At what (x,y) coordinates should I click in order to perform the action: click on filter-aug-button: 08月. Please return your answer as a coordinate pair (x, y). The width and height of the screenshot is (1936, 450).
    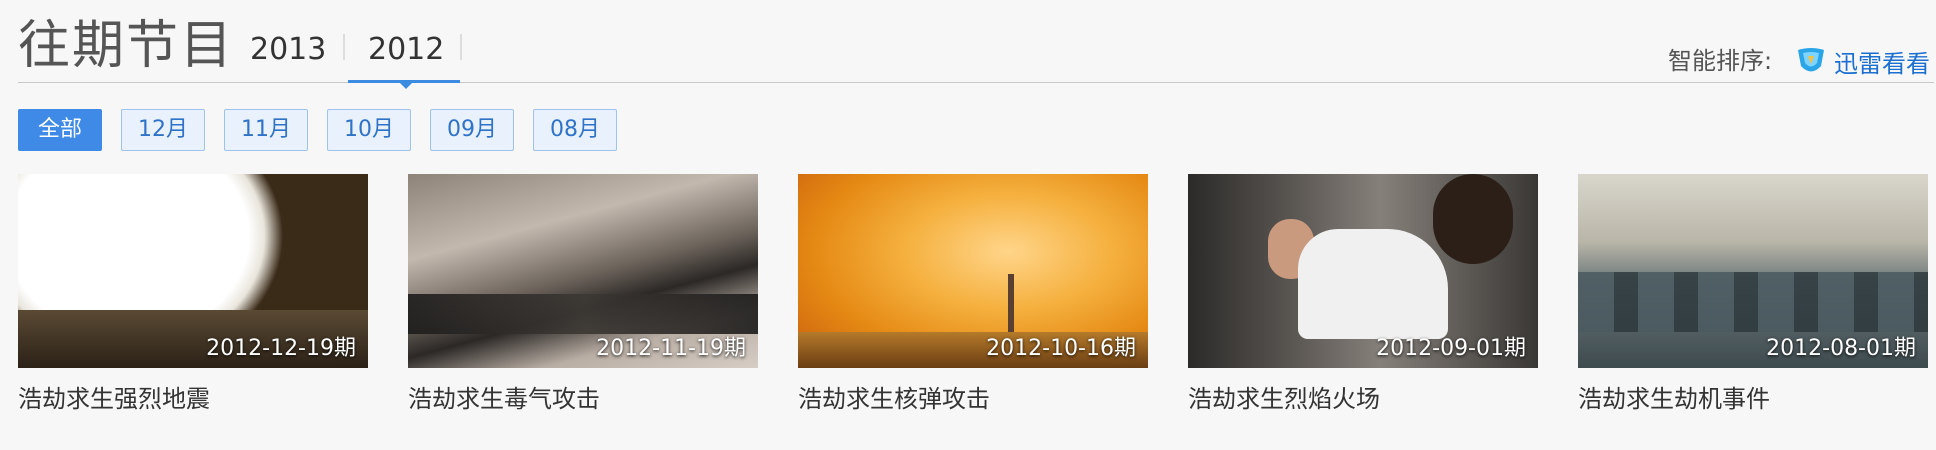
    Looking at the image, I should click on (575, 130).